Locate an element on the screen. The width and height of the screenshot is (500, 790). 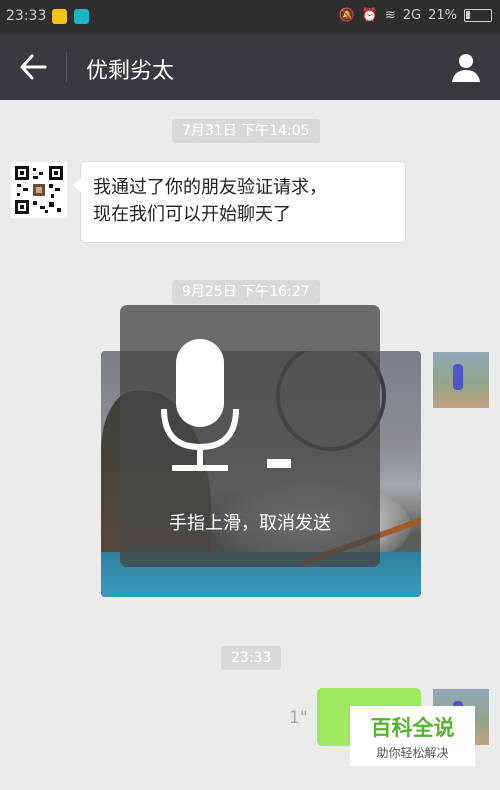
message-text-line: 我通过了你的朋友验证请求， is located at coordinates (210, 187).